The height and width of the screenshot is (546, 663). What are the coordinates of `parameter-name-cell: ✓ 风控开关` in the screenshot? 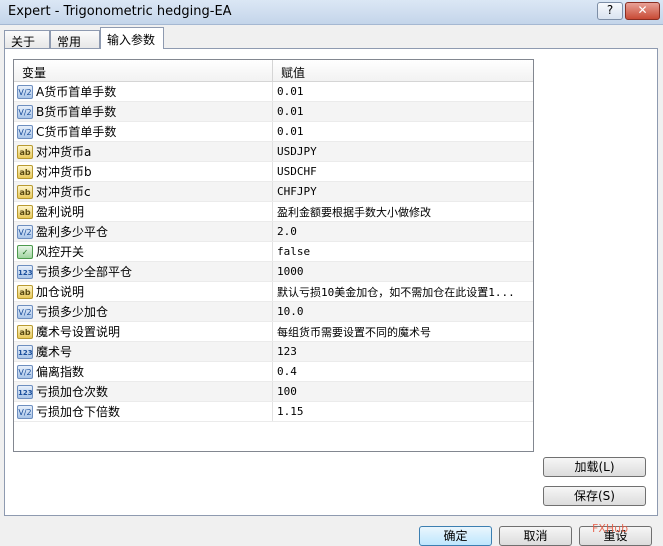 It's located at (143, 251).